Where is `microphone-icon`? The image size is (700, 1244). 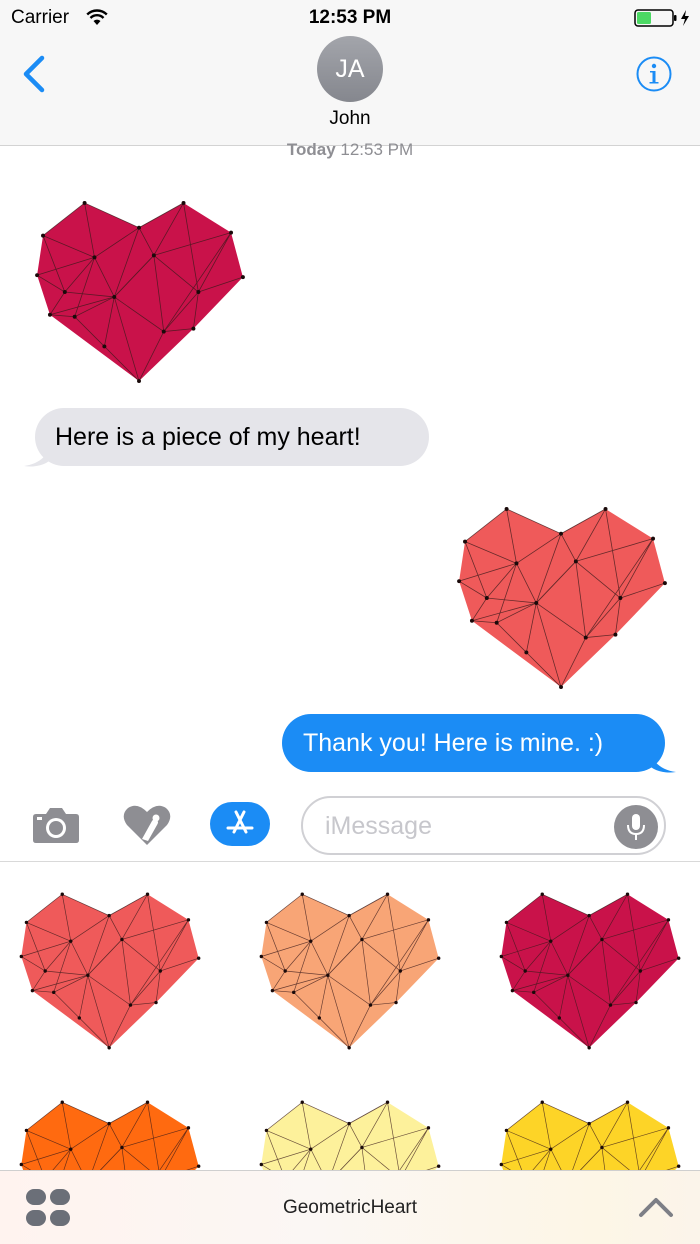
microphone-icon is located at coordinates (636, 827).